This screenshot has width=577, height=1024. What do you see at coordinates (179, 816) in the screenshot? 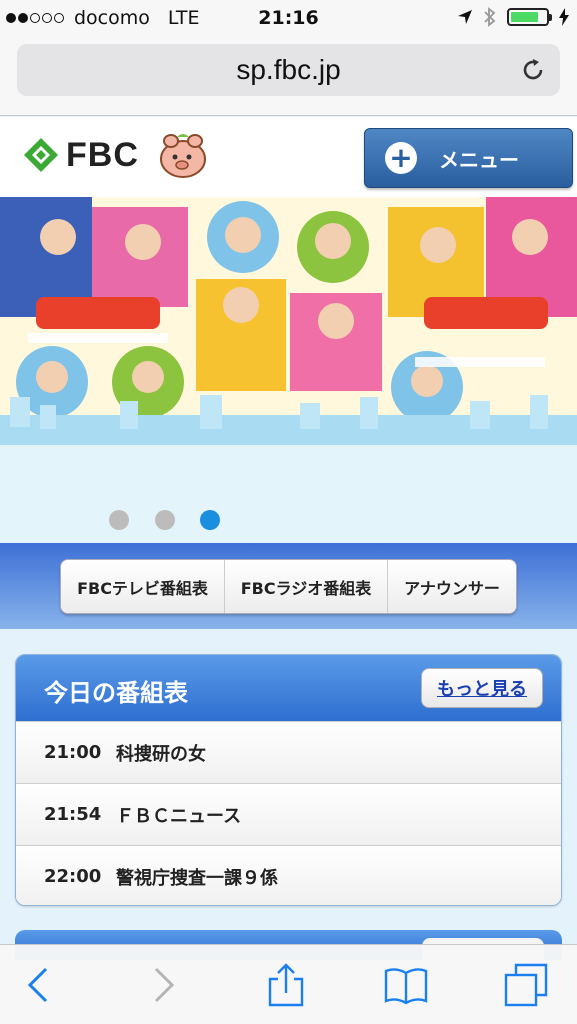
I see `program-name: ＦＢＣニュース` at bounding box center [179, 816].